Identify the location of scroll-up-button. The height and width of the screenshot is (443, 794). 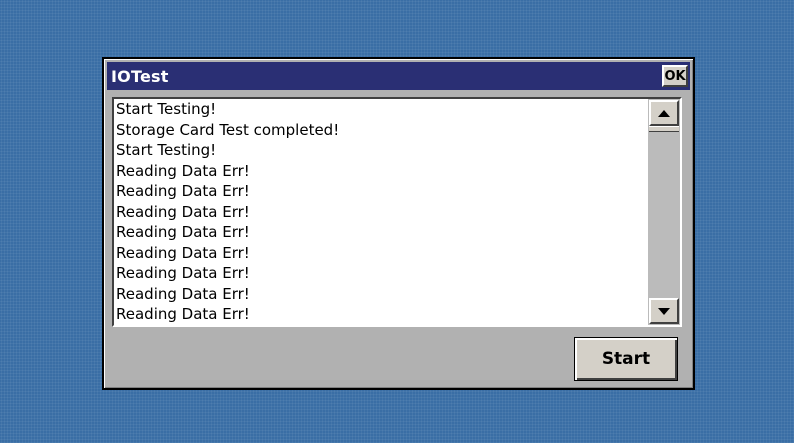
(664, 113).